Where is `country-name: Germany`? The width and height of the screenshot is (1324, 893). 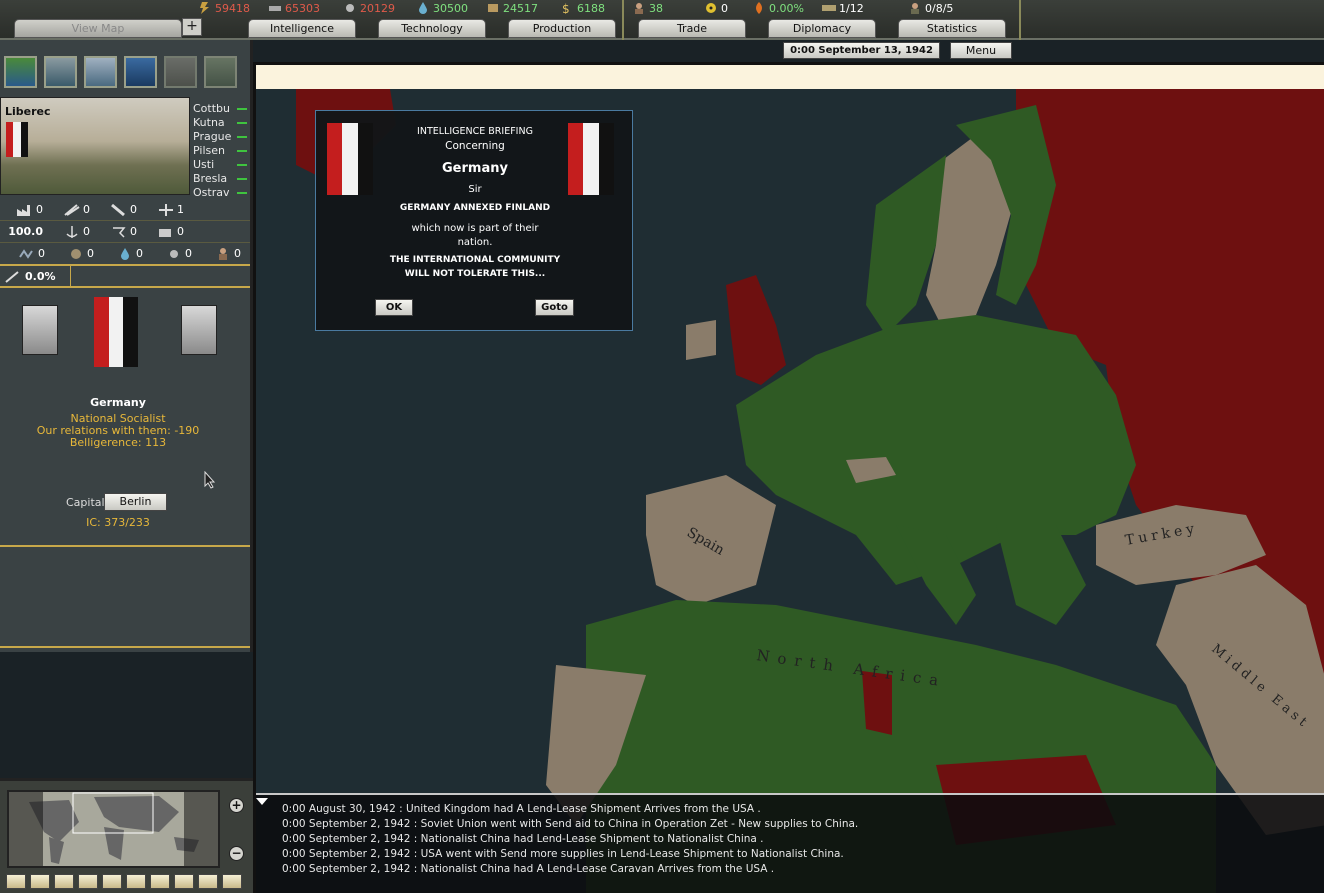 country-name: Germany is located at coordinates (118, 402).